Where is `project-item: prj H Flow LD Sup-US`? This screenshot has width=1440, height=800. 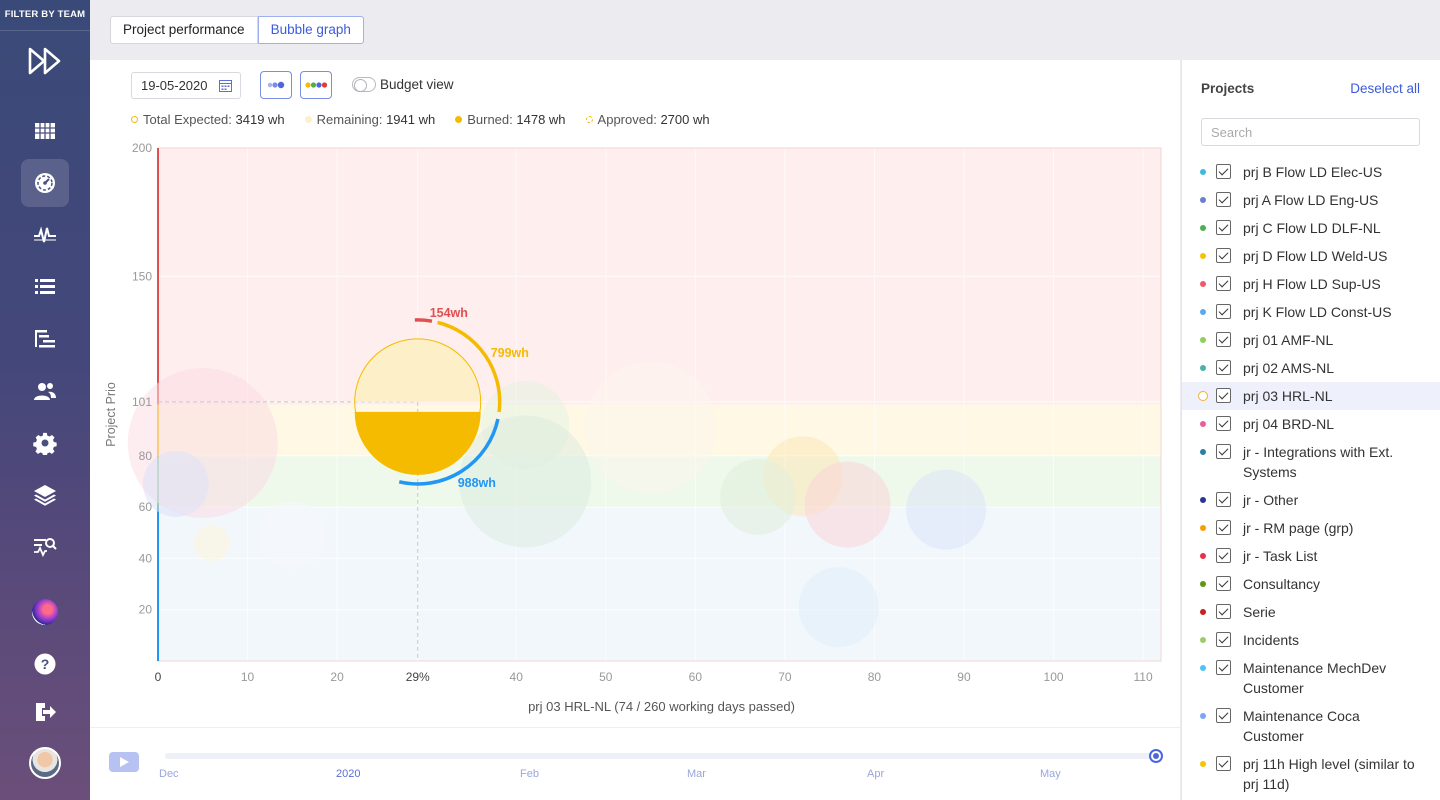
project-item: prj H Flow LD Sup-US is located at coordinates (1311, 284).